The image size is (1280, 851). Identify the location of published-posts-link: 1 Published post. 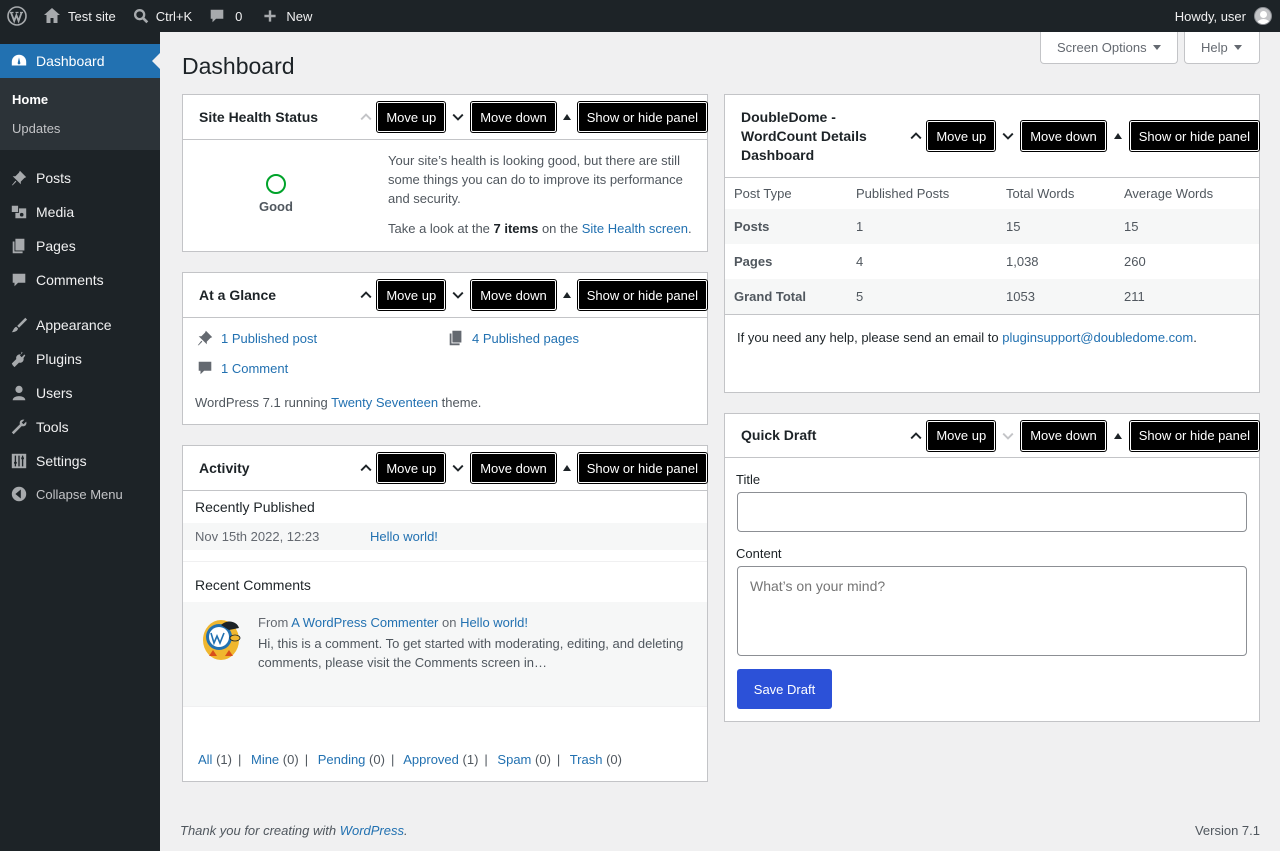
(269, 338).